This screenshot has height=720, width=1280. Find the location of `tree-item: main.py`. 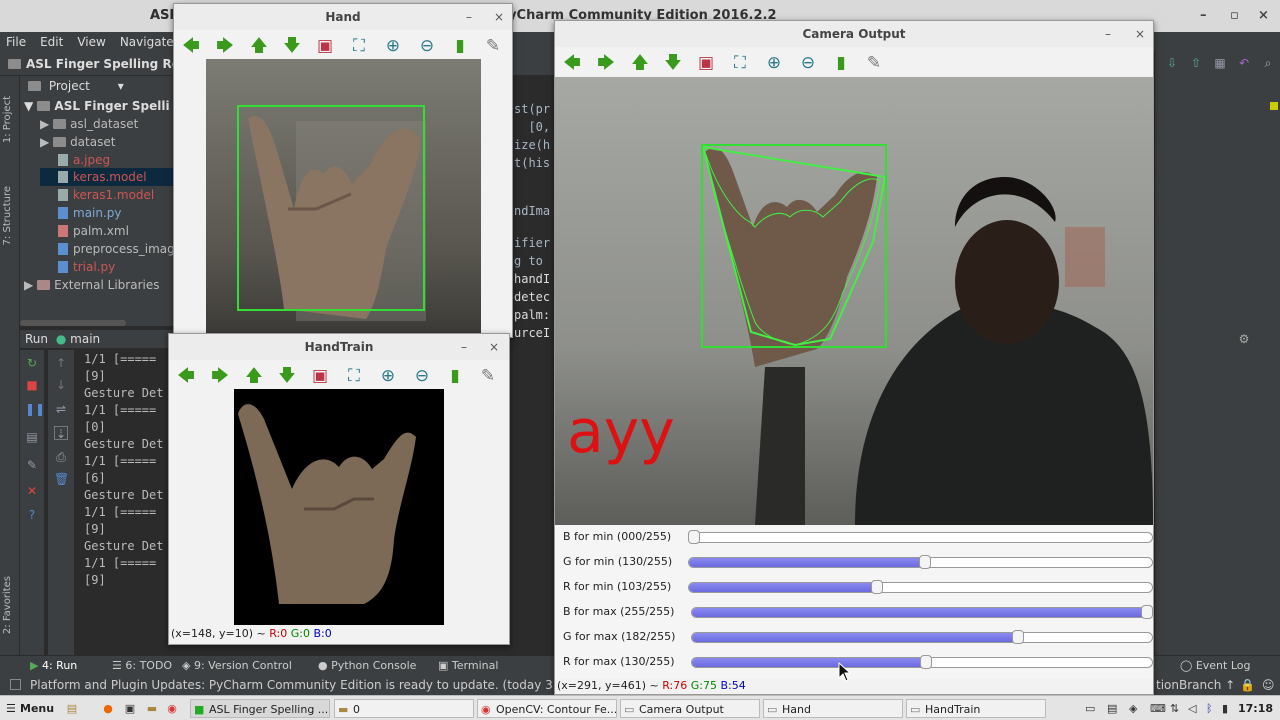

tree-item: main.py is located at coordinates (90, 213).